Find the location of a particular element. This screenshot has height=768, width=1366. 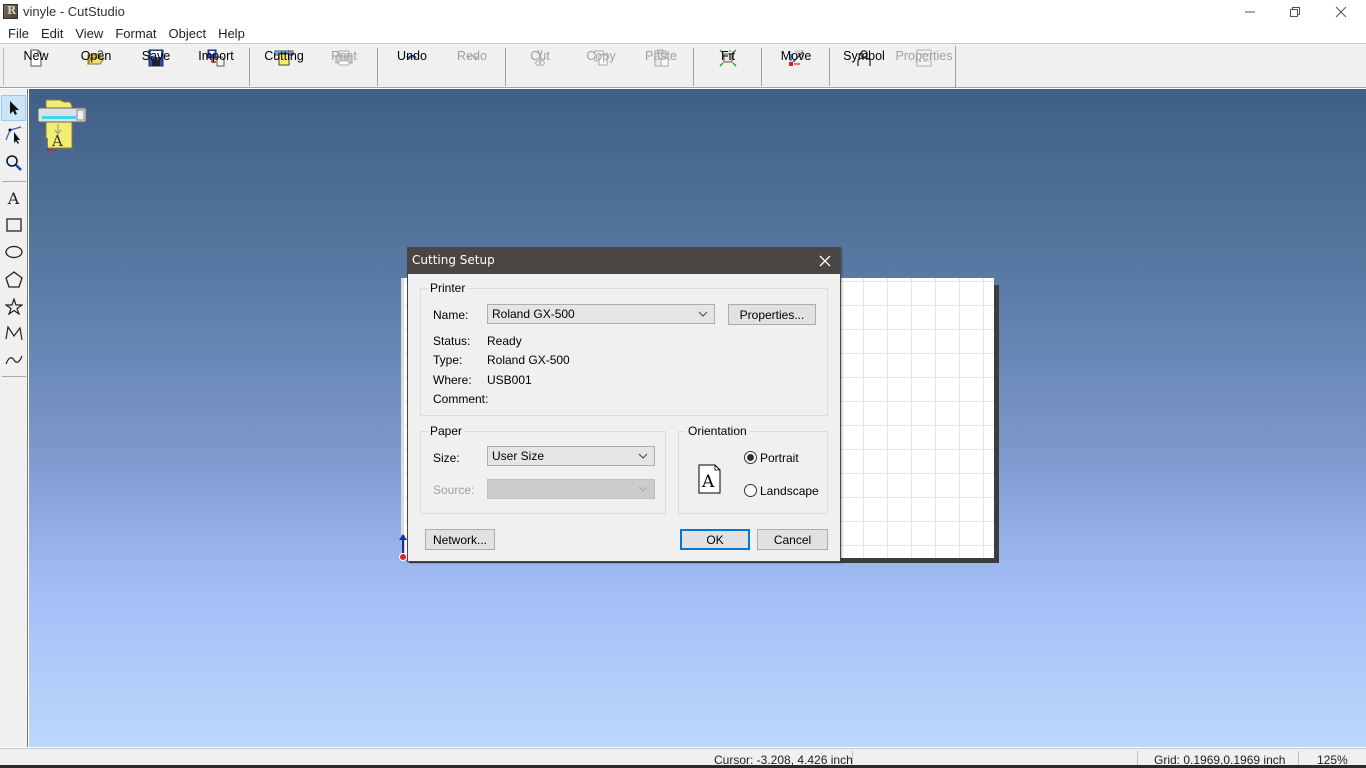

text-a-icon: A is located at coordinates (13, 198).